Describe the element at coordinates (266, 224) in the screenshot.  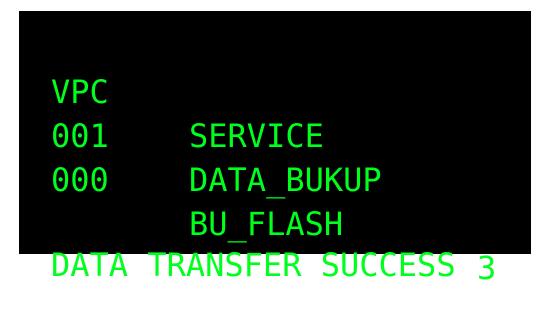
I see `service-row-name: BU_FLASH` at that location.